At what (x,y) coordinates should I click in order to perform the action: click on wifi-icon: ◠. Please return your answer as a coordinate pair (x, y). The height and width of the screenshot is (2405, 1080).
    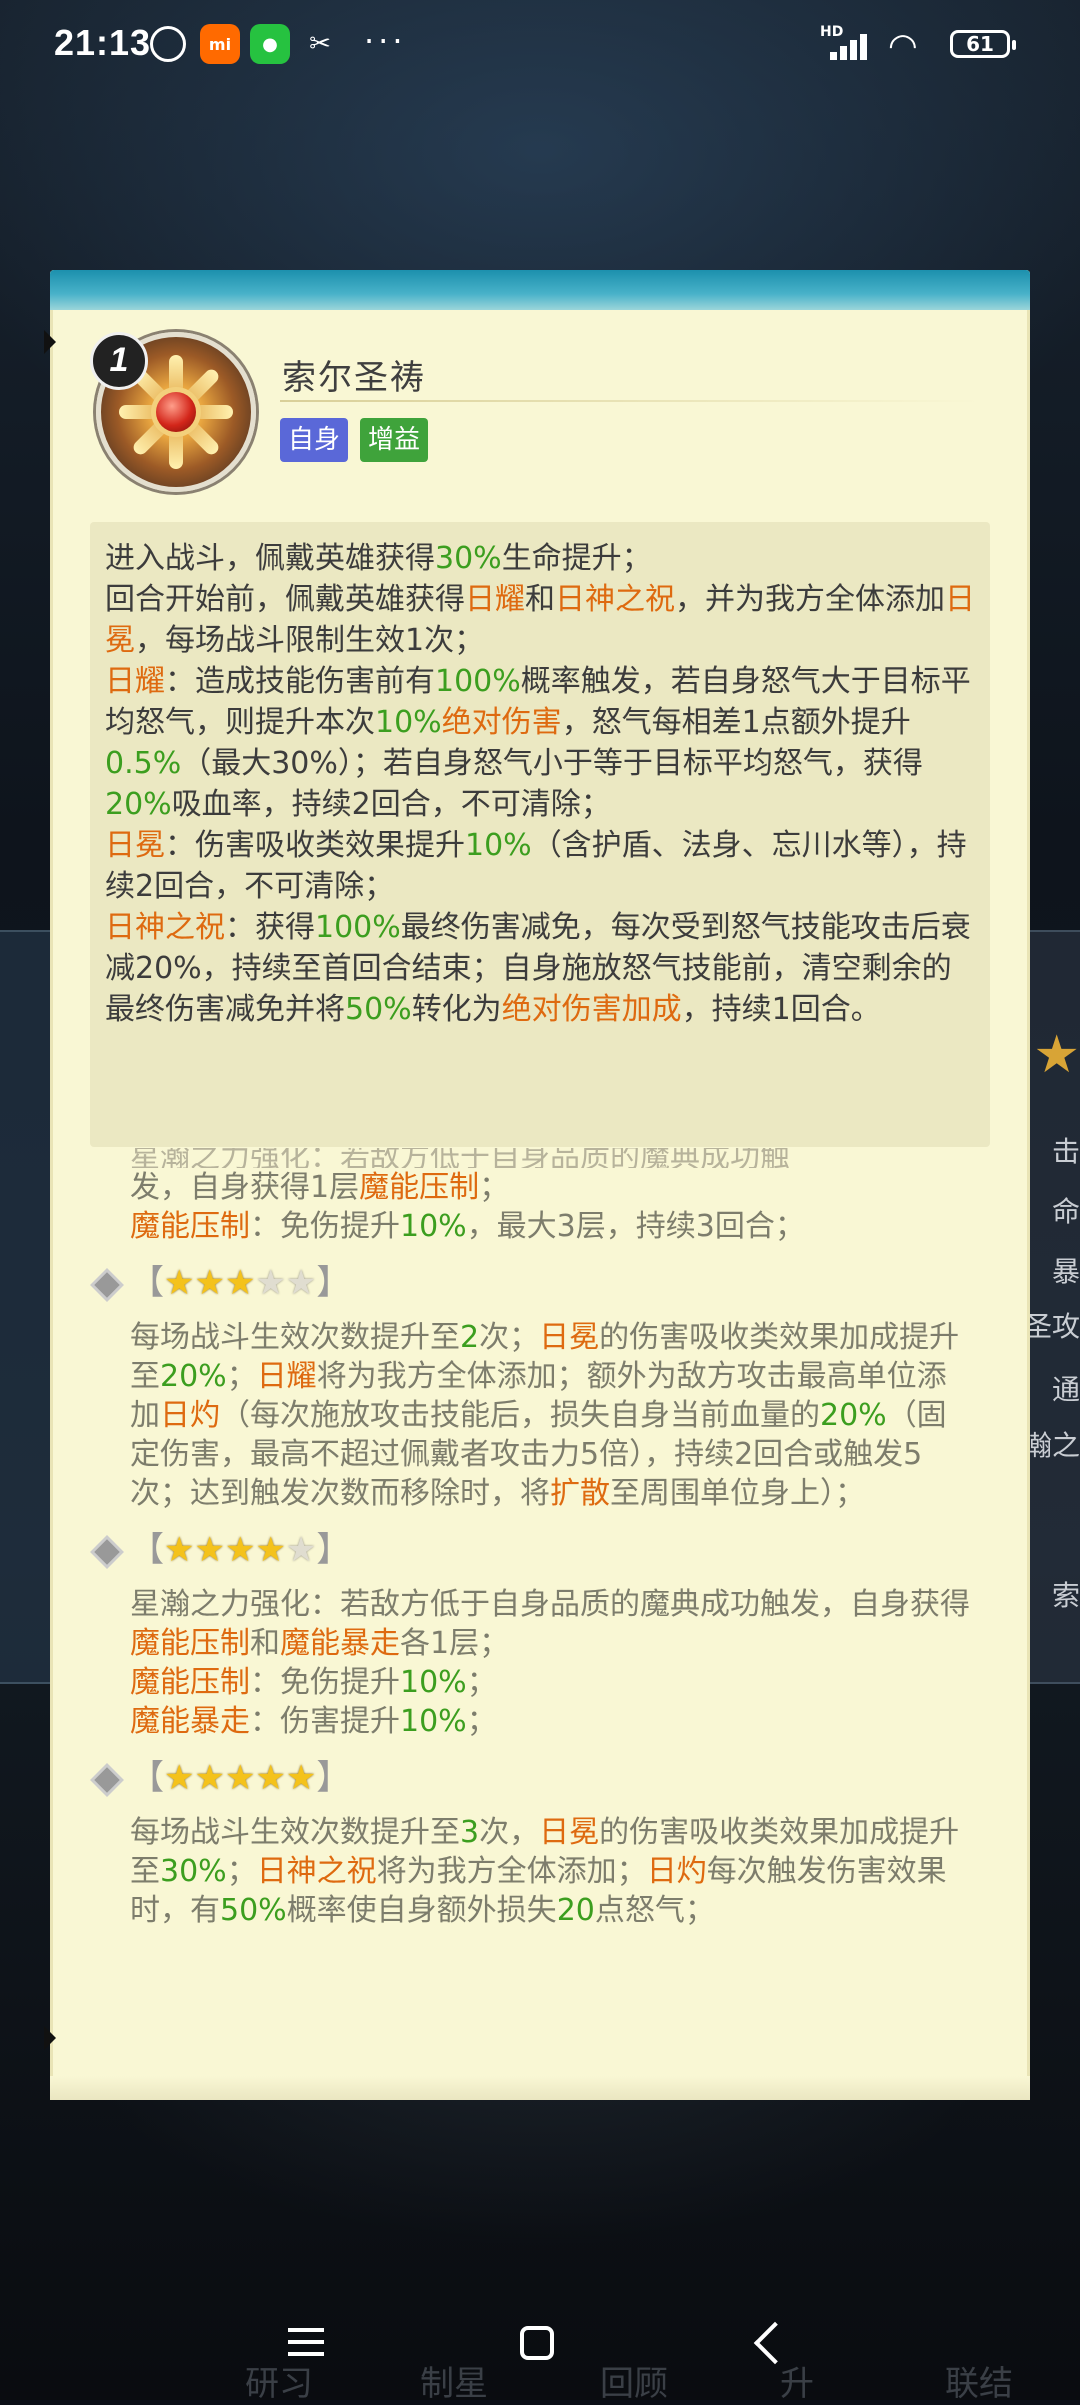
    Looking at the image, I should click on (903, 46).